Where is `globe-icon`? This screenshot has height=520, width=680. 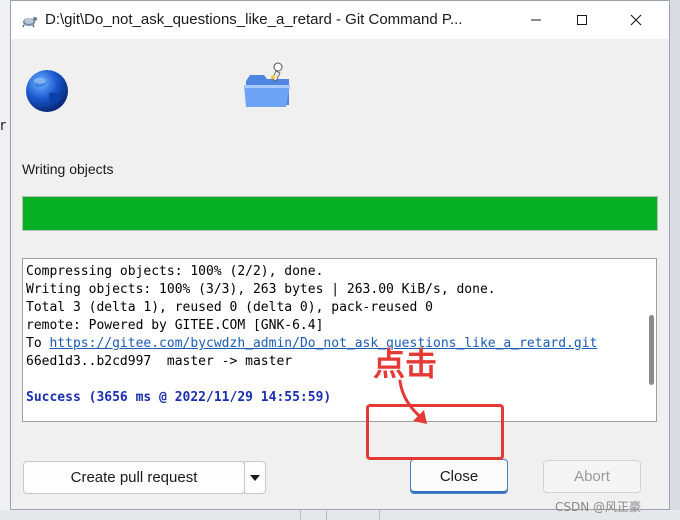
globe-icon is located at coordinates (47, 91).